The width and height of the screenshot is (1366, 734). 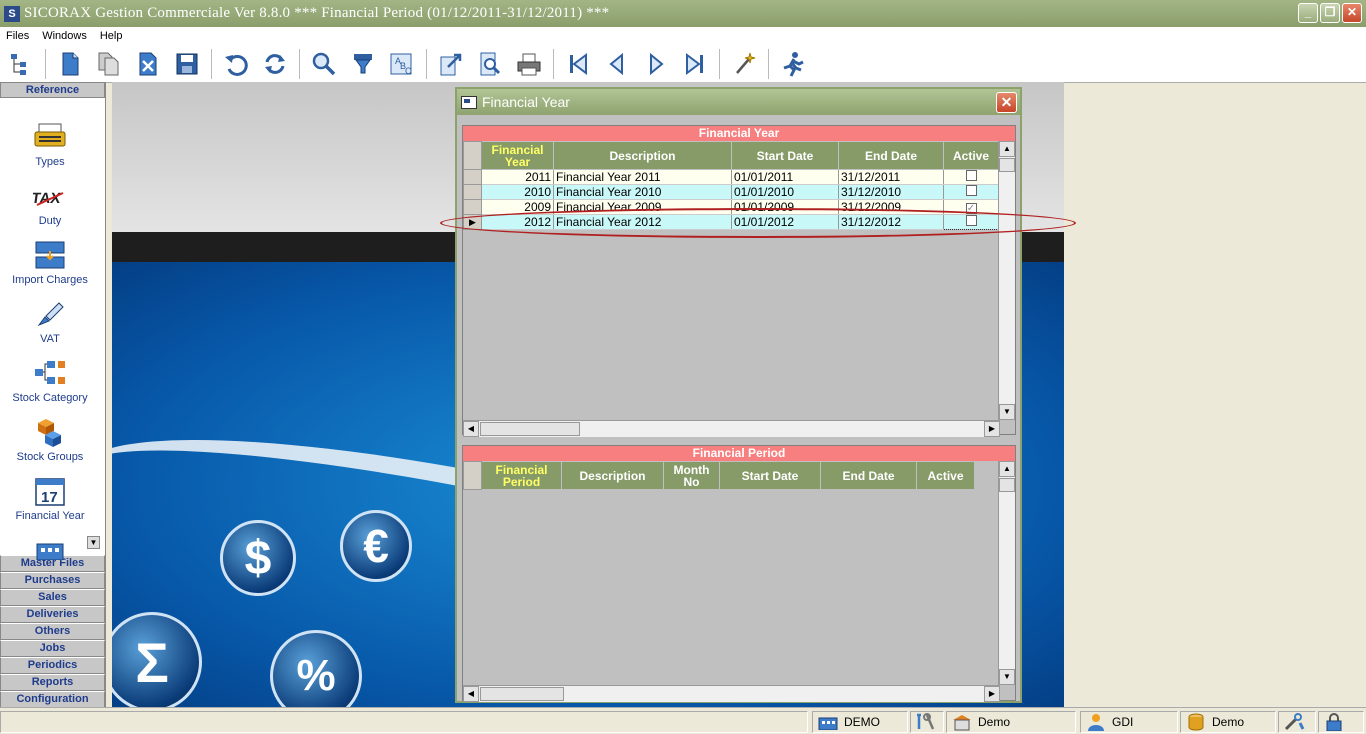 What do you see at coordinates (490, 64) in the screenshot?
I see `preview-icon` at bounding box center [490, 64].